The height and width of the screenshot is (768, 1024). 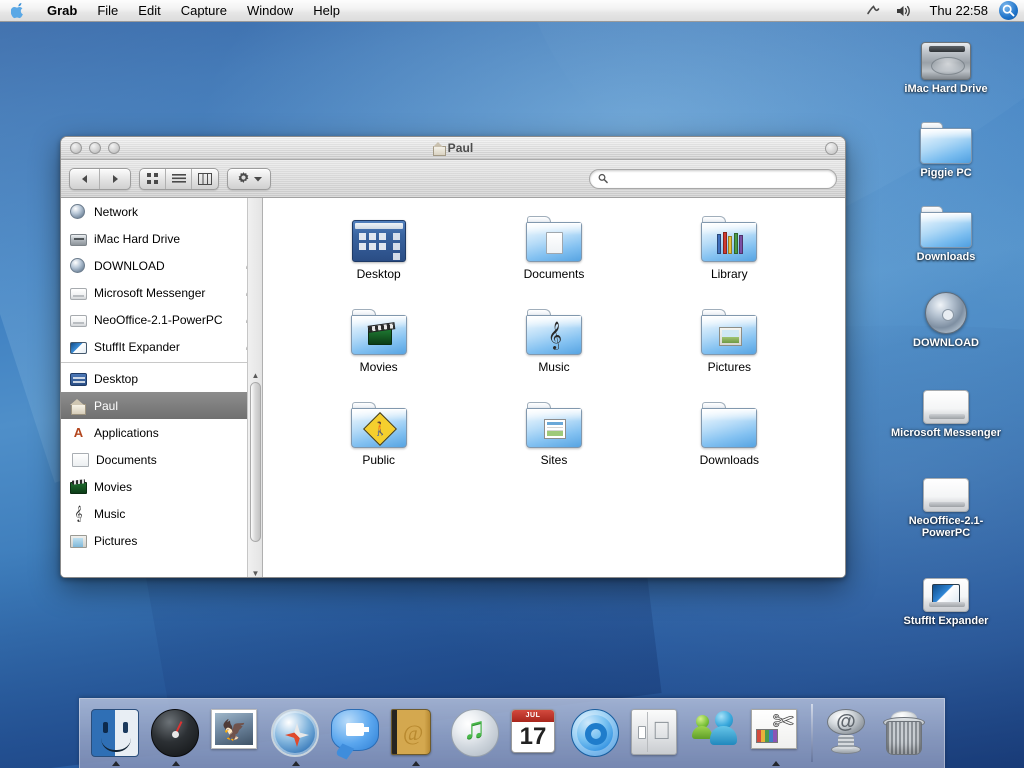 I want to click on address-book-icon, so click(x=416, y=734).